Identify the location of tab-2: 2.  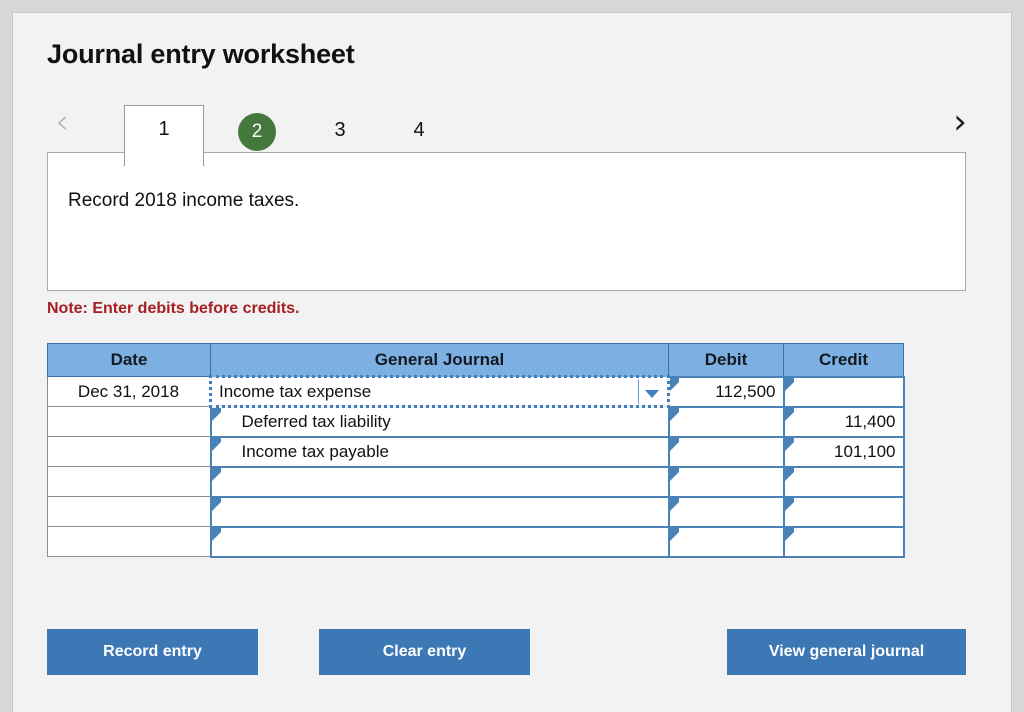
(257, 132).